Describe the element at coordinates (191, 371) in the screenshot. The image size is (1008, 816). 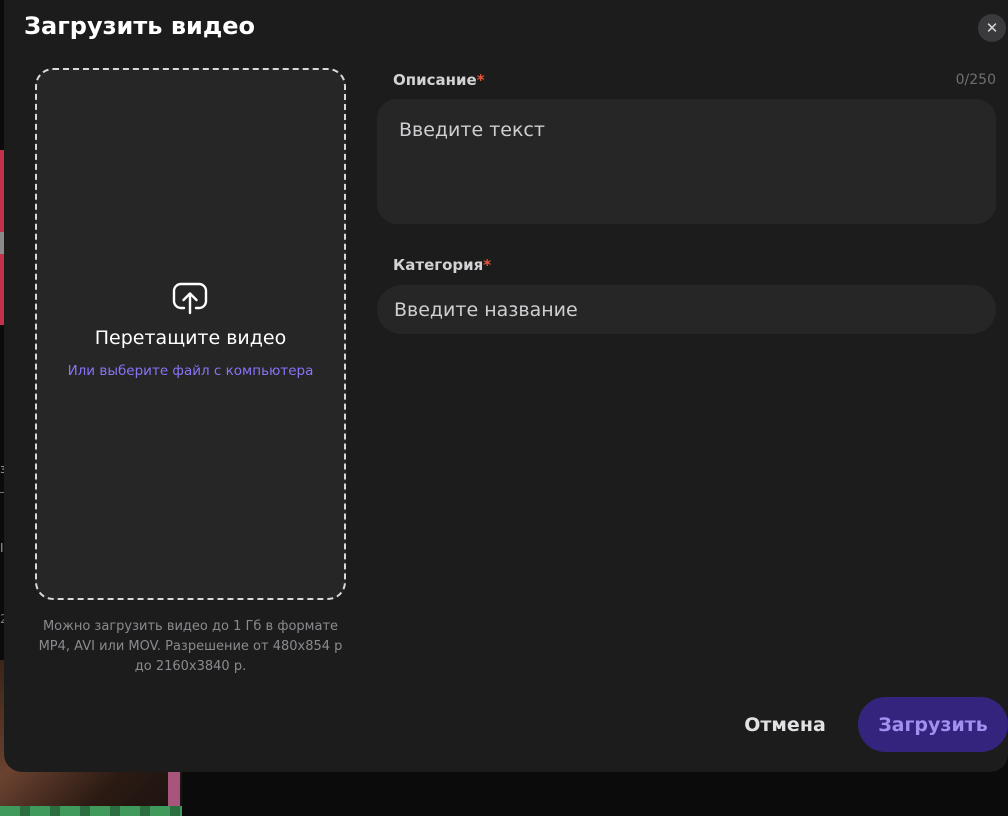
I see `choose-file-link: Или выберите файл с компьютера` at that location.